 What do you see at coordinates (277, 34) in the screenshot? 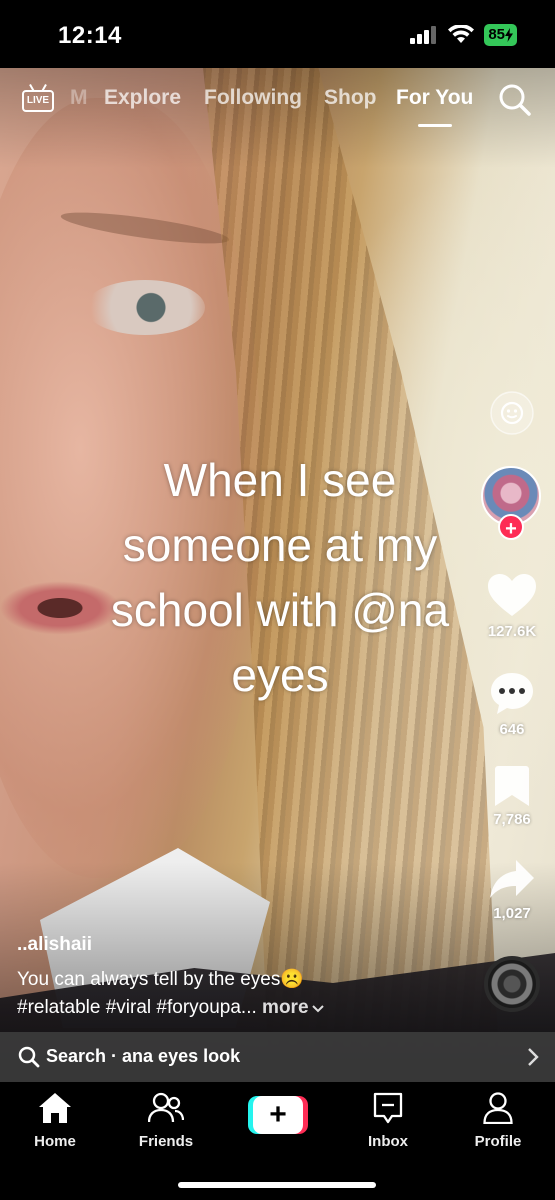
I see `status-bar: 12:14 85` at bounding box center [277, 34].